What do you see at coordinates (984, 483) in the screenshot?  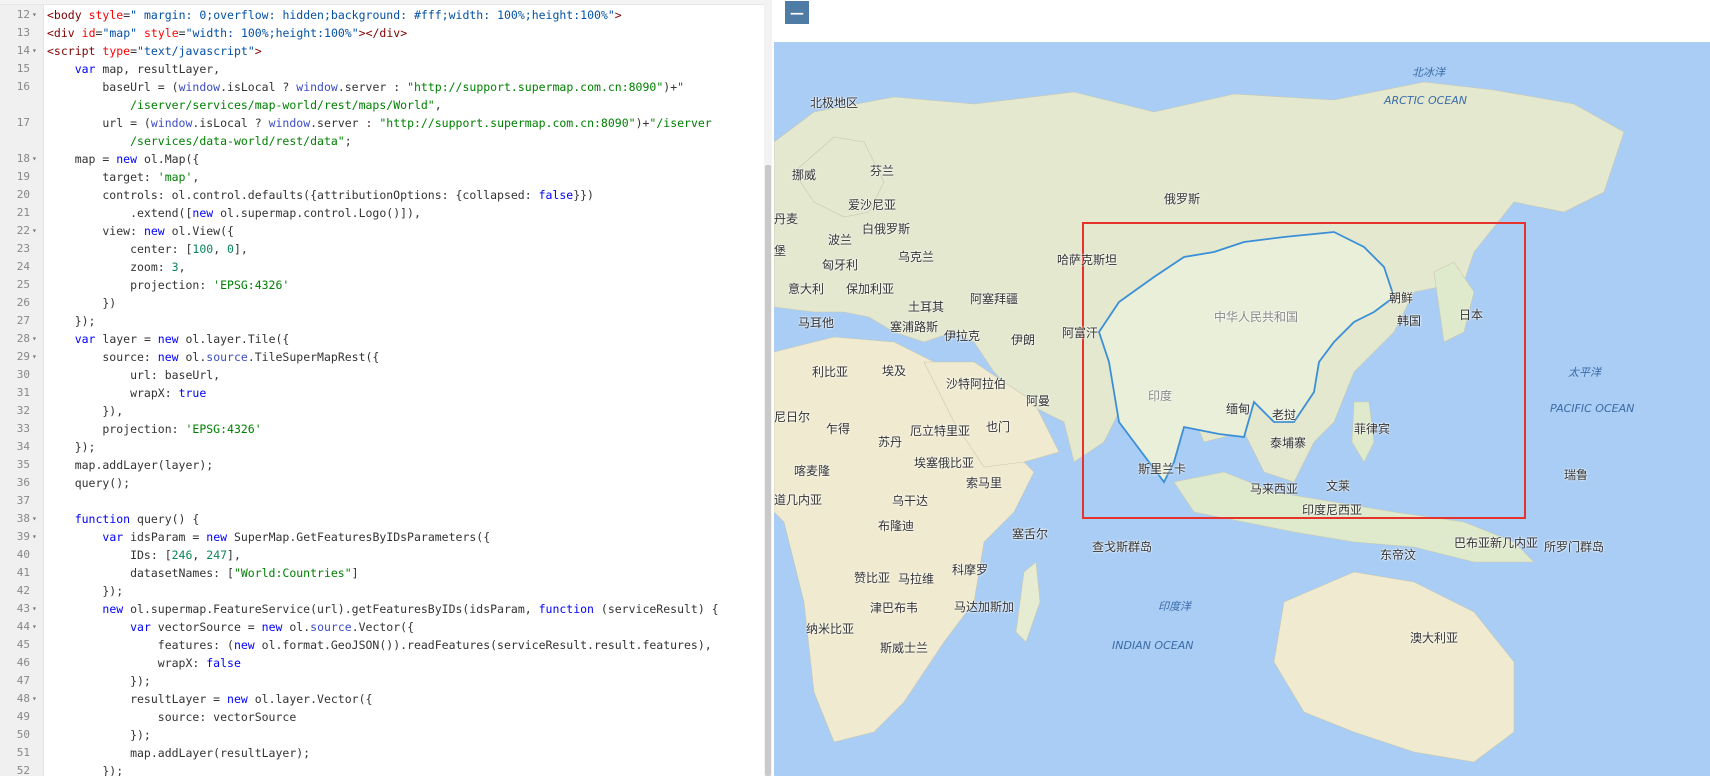 I see `map-label: 索马里` at bounding box center [984, 483].